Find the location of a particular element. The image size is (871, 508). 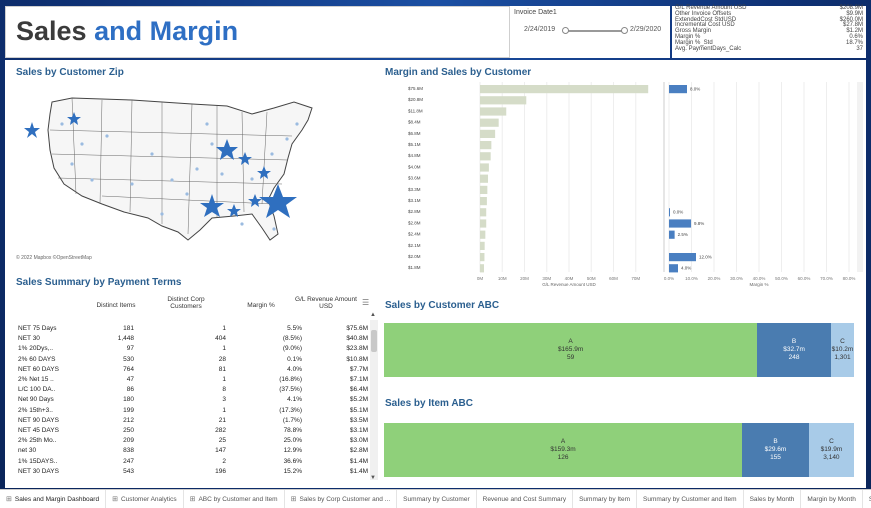

col-header-distinct-corp-customers: Distinct Corp Customers is located at coordinates (186, 303).